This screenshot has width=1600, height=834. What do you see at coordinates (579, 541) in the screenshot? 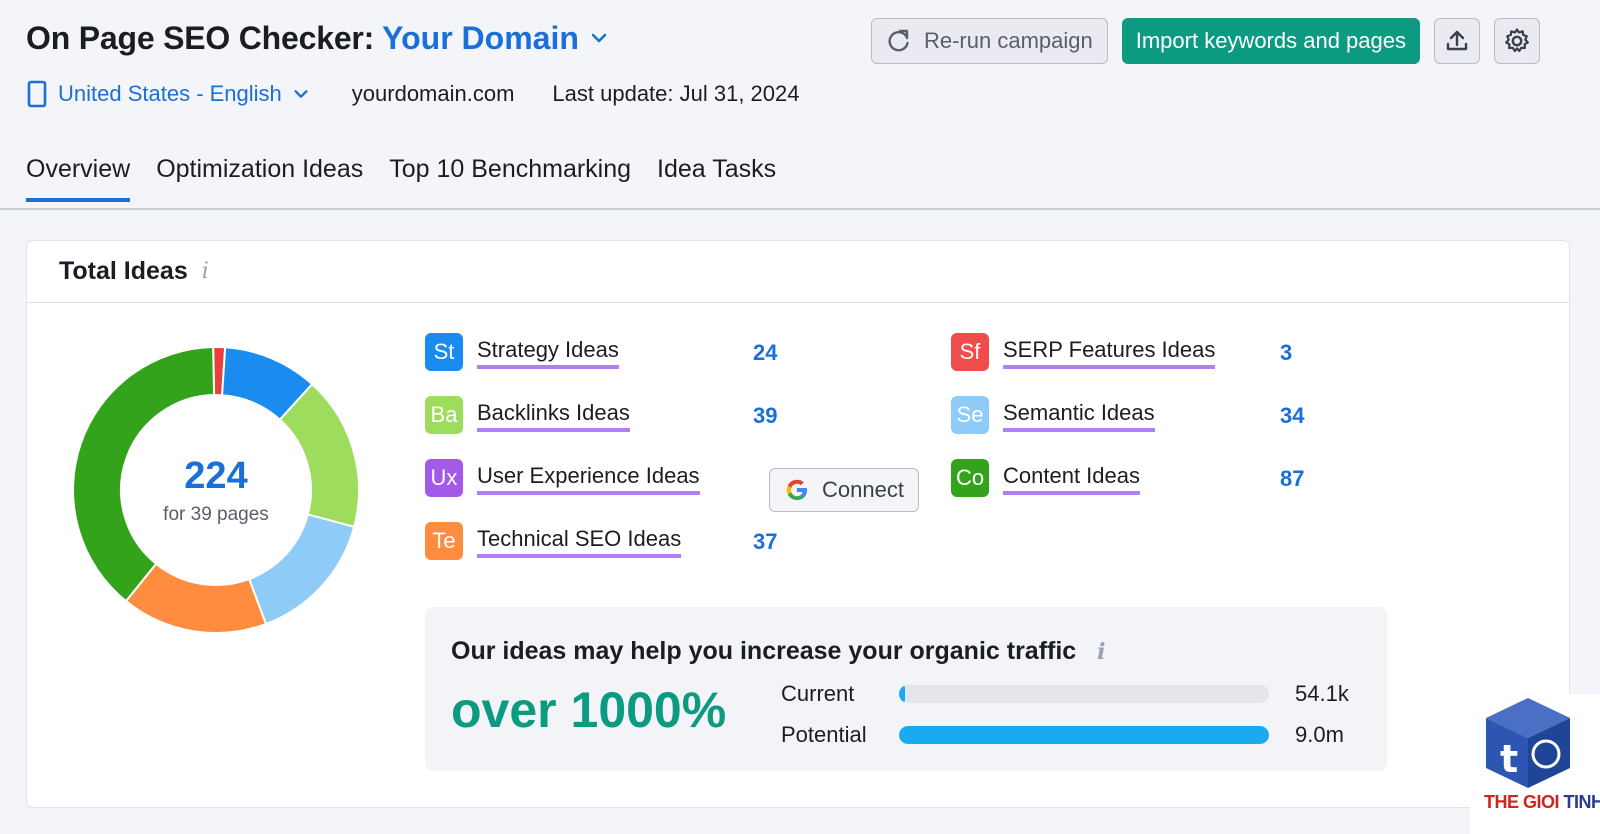
I see `technical-seo-ideas-link: Technical SEO Ideas` at bounding box center [579, 541].